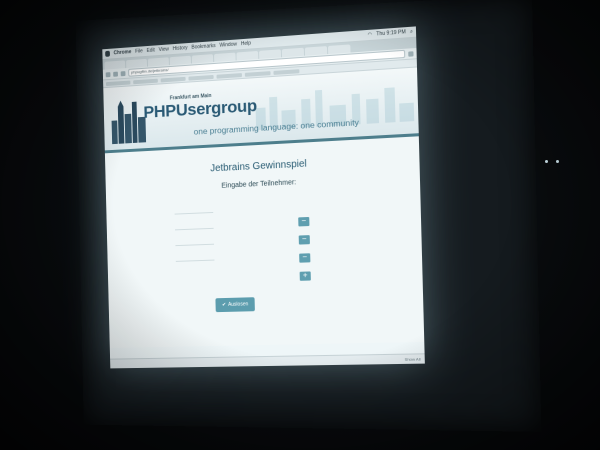 This screenshot has height=450, width=600. What do you see at coordinates (216, 108) in the screenshot?
I see `logo-usergroup: Usergroup` at bounding box center [216, 108].